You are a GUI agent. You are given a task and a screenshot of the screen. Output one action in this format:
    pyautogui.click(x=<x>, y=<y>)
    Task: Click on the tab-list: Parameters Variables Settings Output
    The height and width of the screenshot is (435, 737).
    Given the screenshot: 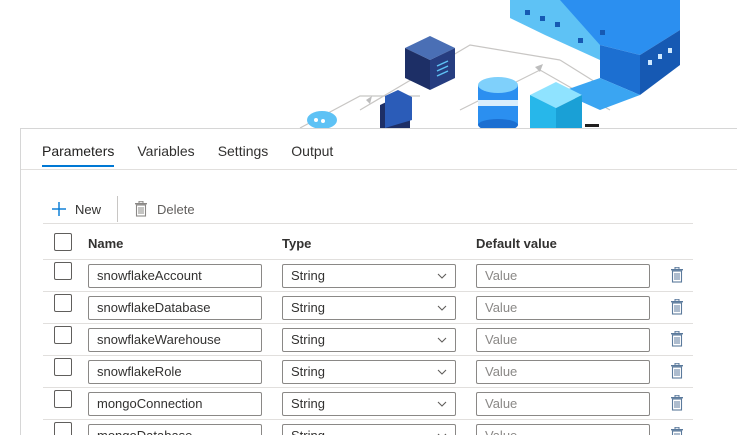 What is the action you would take?
    pyautogui.click(x=199, y=155)
    